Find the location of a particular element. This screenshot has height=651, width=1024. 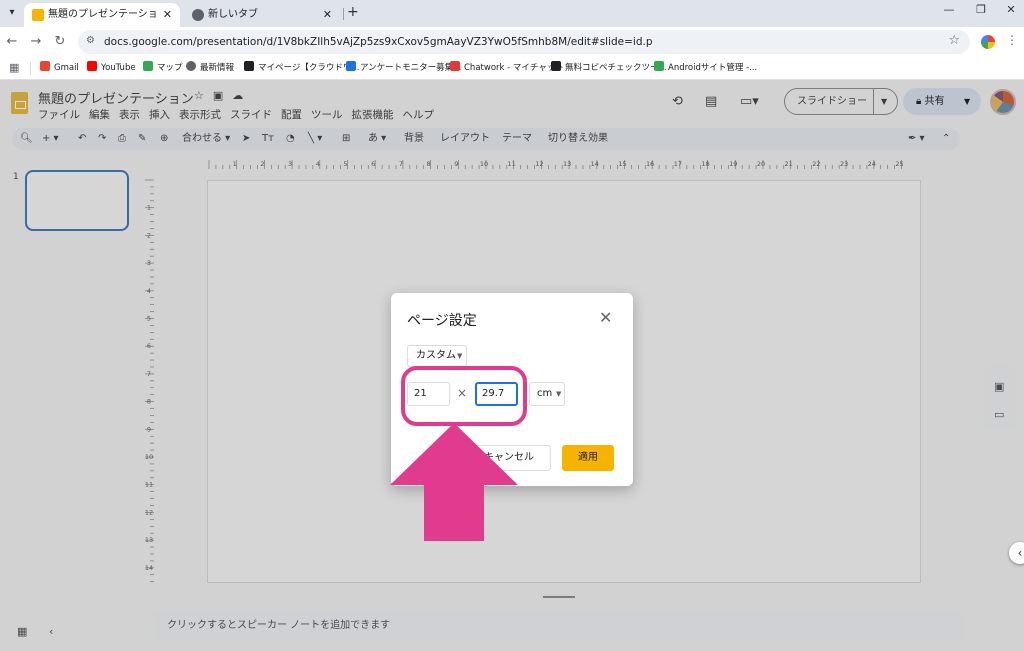

print-icon: ⎙ is located at coordinates (122, 139).